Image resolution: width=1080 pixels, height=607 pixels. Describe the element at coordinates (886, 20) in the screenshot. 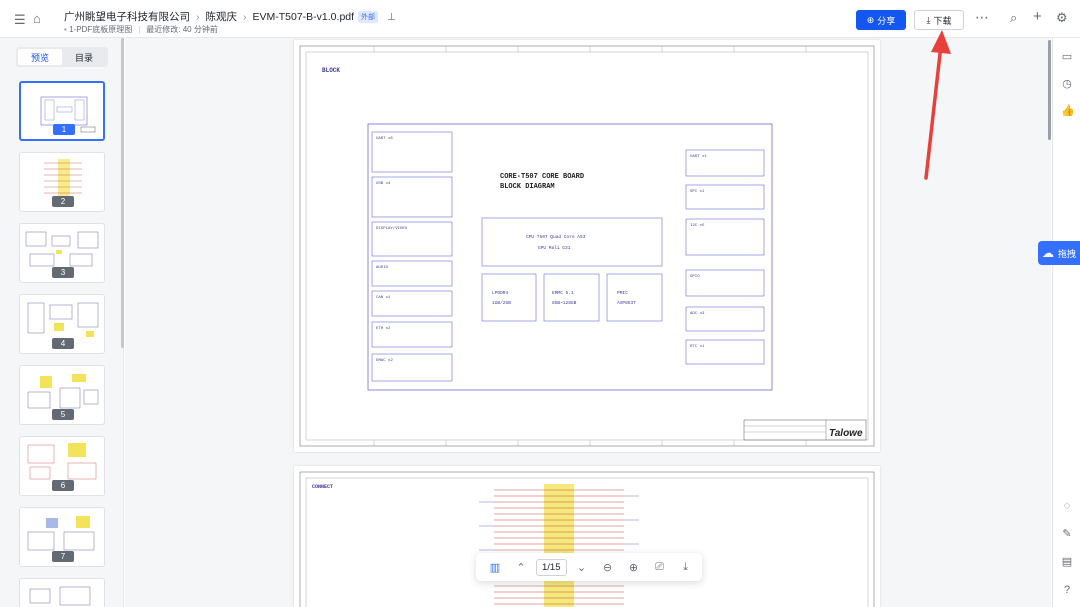

I see `share-label: 分享` at that location.